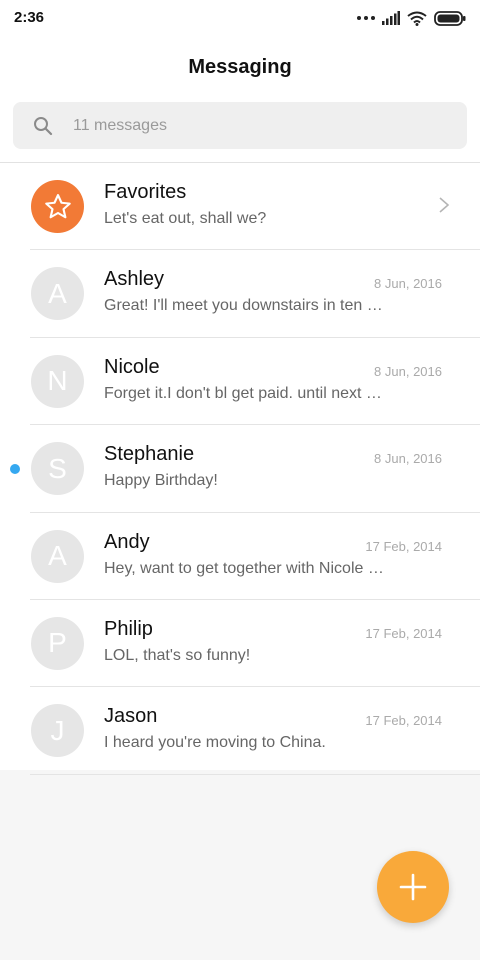 The width and height of the screenshot is (480, 960). I want to click on page-title: Messaging, so click(240, 67).